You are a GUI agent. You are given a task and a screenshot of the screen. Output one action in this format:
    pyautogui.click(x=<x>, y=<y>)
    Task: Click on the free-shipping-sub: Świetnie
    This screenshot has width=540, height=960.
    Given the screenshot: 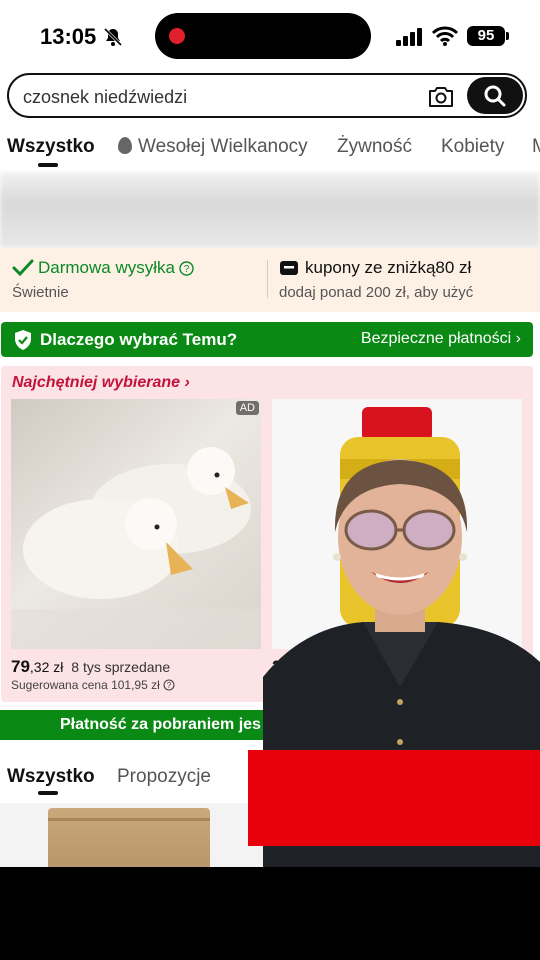 What is the action you would take?
    pyautogui.click(x=40, y=292)
    